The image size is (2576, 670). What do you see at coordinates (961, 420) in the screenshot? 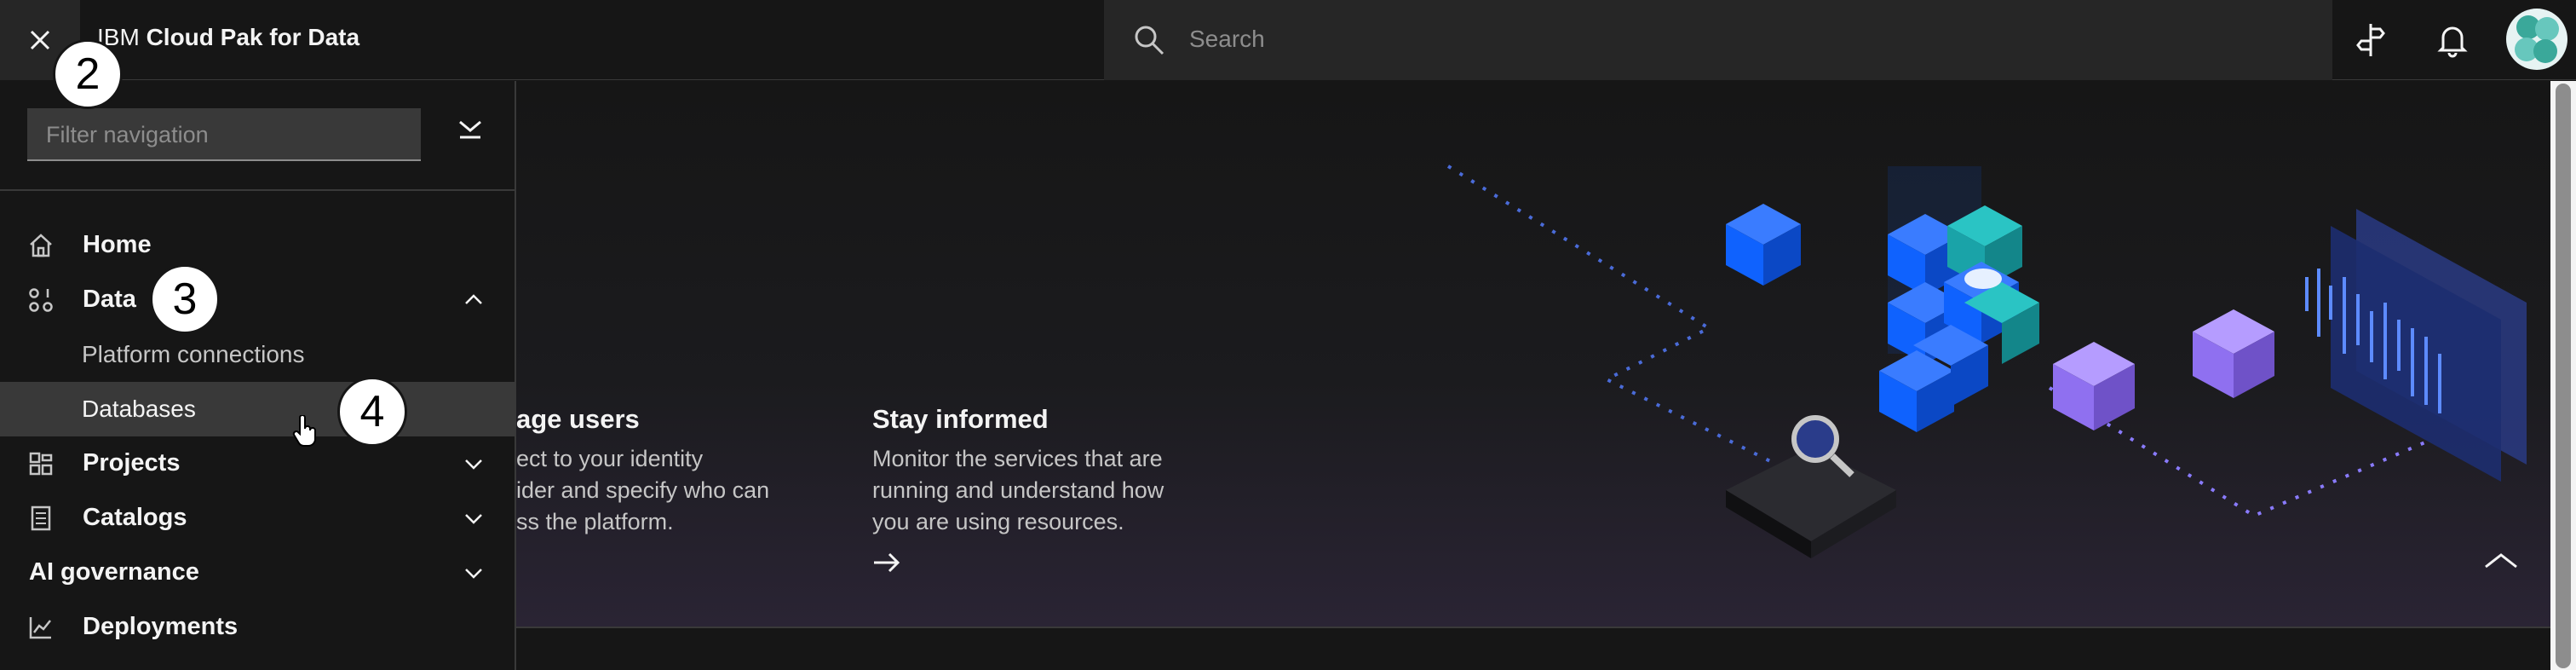
I see `stay-informed-tile-title: Stay informed` at bounding box center [961, 420].